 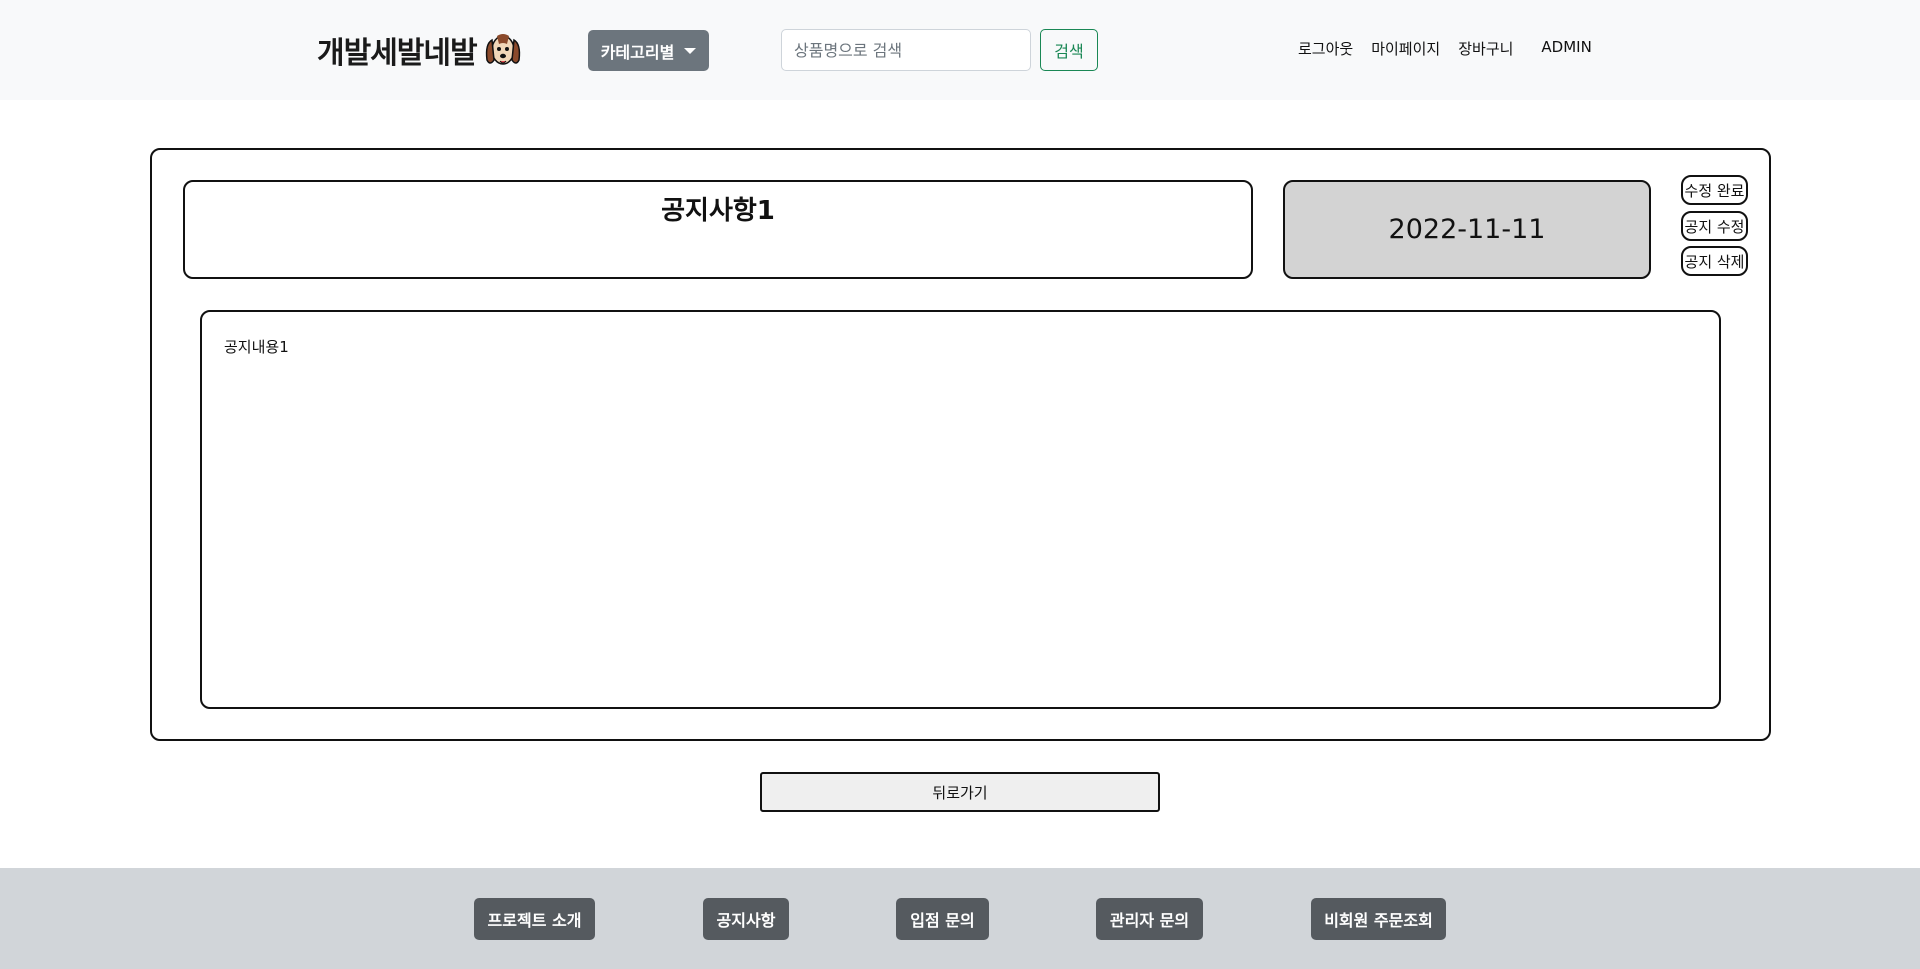 I want to click on logo: 개발세발네발, so click(x=420, y=50).